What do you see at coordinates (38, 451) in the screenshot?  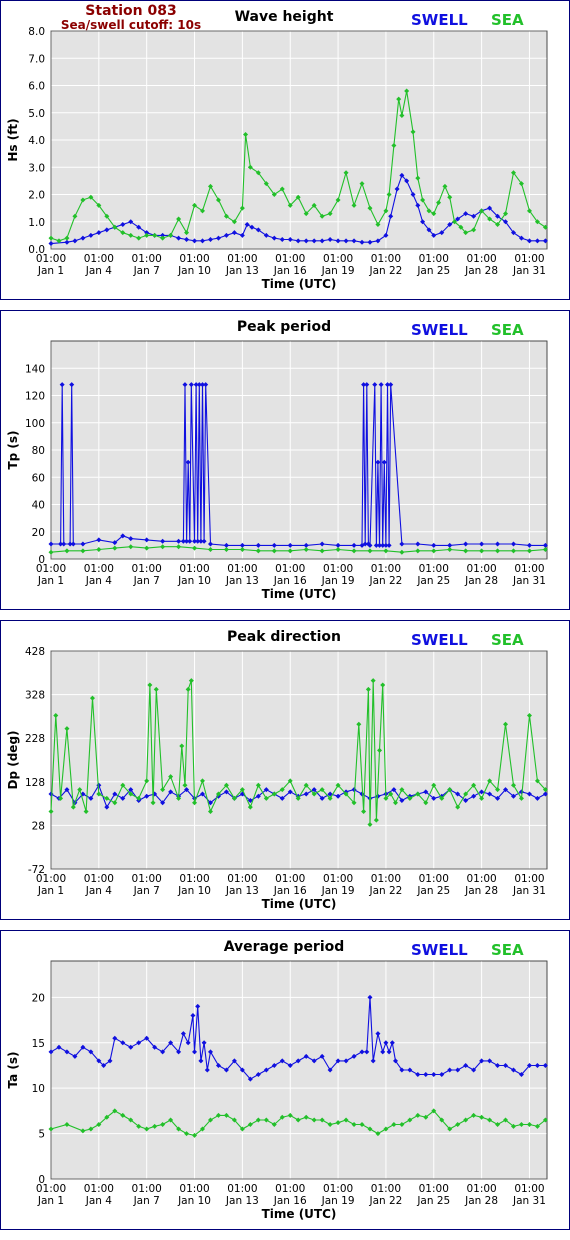 I see `y-tick-label: 80` at bounding box center [38, 451].